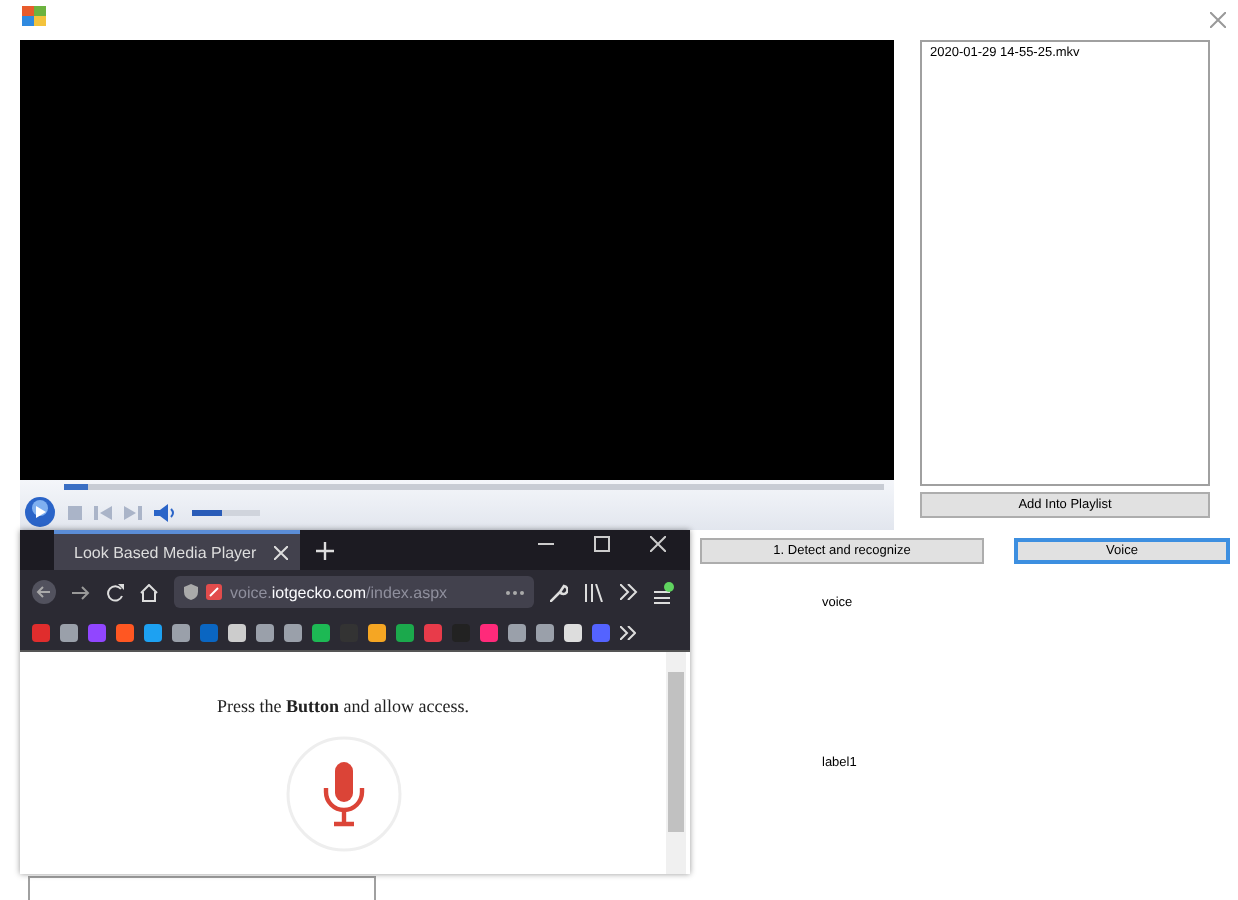 Image resolution: width=1238 pixels, height=900 pixels. I want to click on new-tab-icon, so click(325, 551).